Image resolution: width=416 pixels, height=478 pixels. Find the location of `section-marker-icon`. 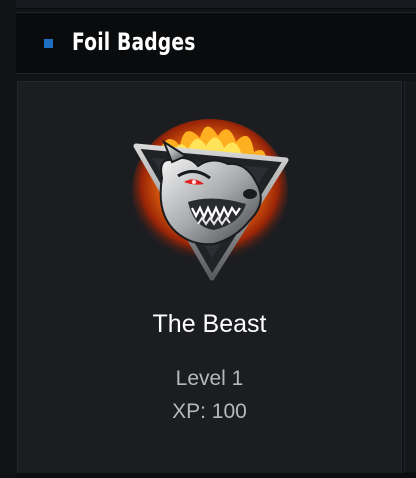

section-marker-icon is located at coordinates (48, 43).